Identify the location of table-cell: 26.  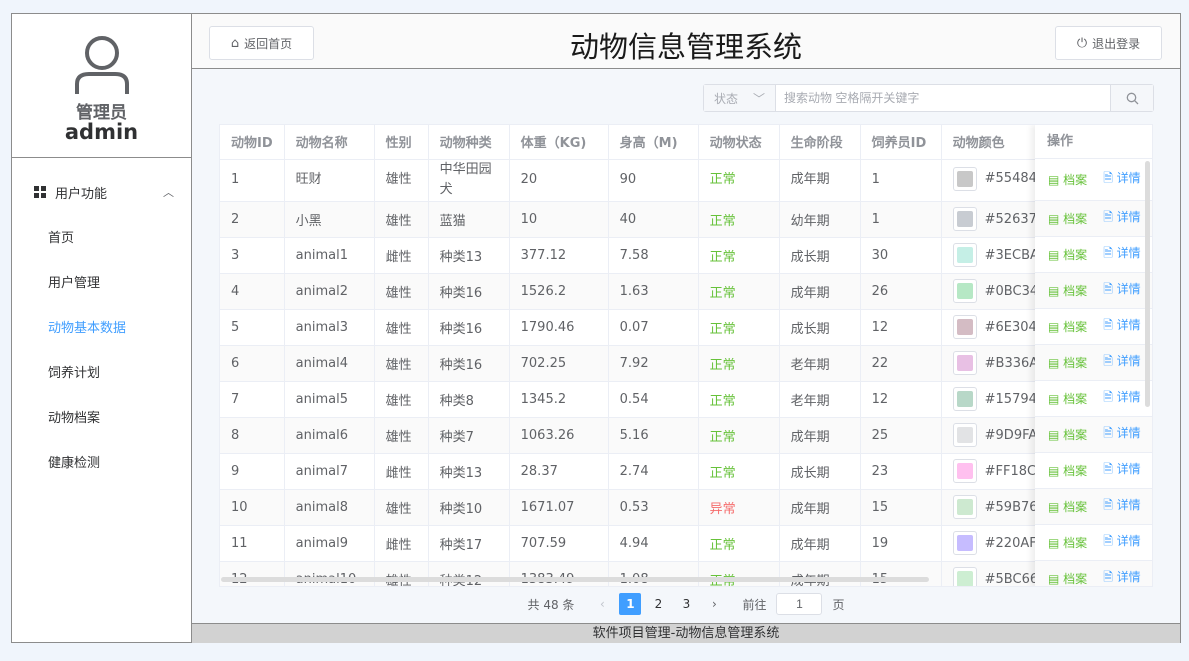
(901, 291).